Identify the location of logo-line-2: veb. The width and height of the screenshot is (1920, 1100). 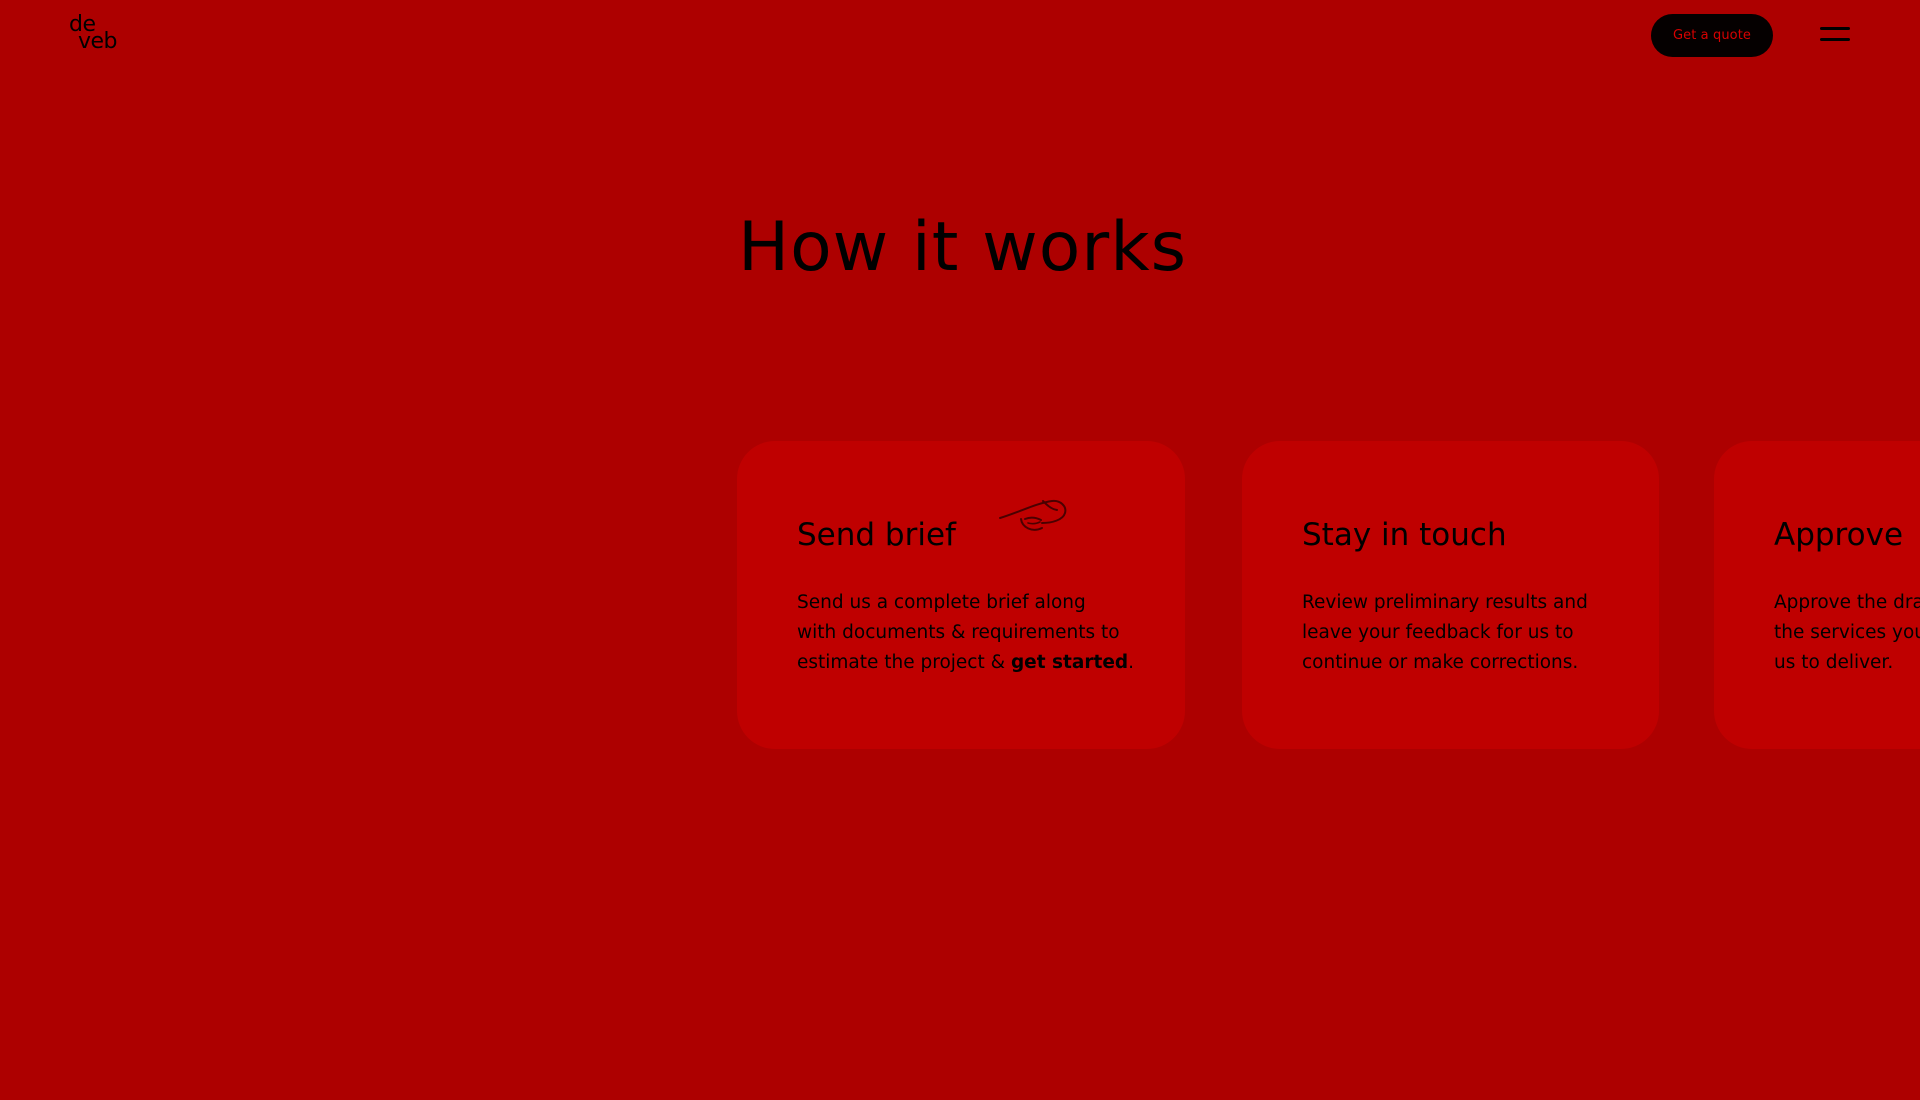
(98, 41).